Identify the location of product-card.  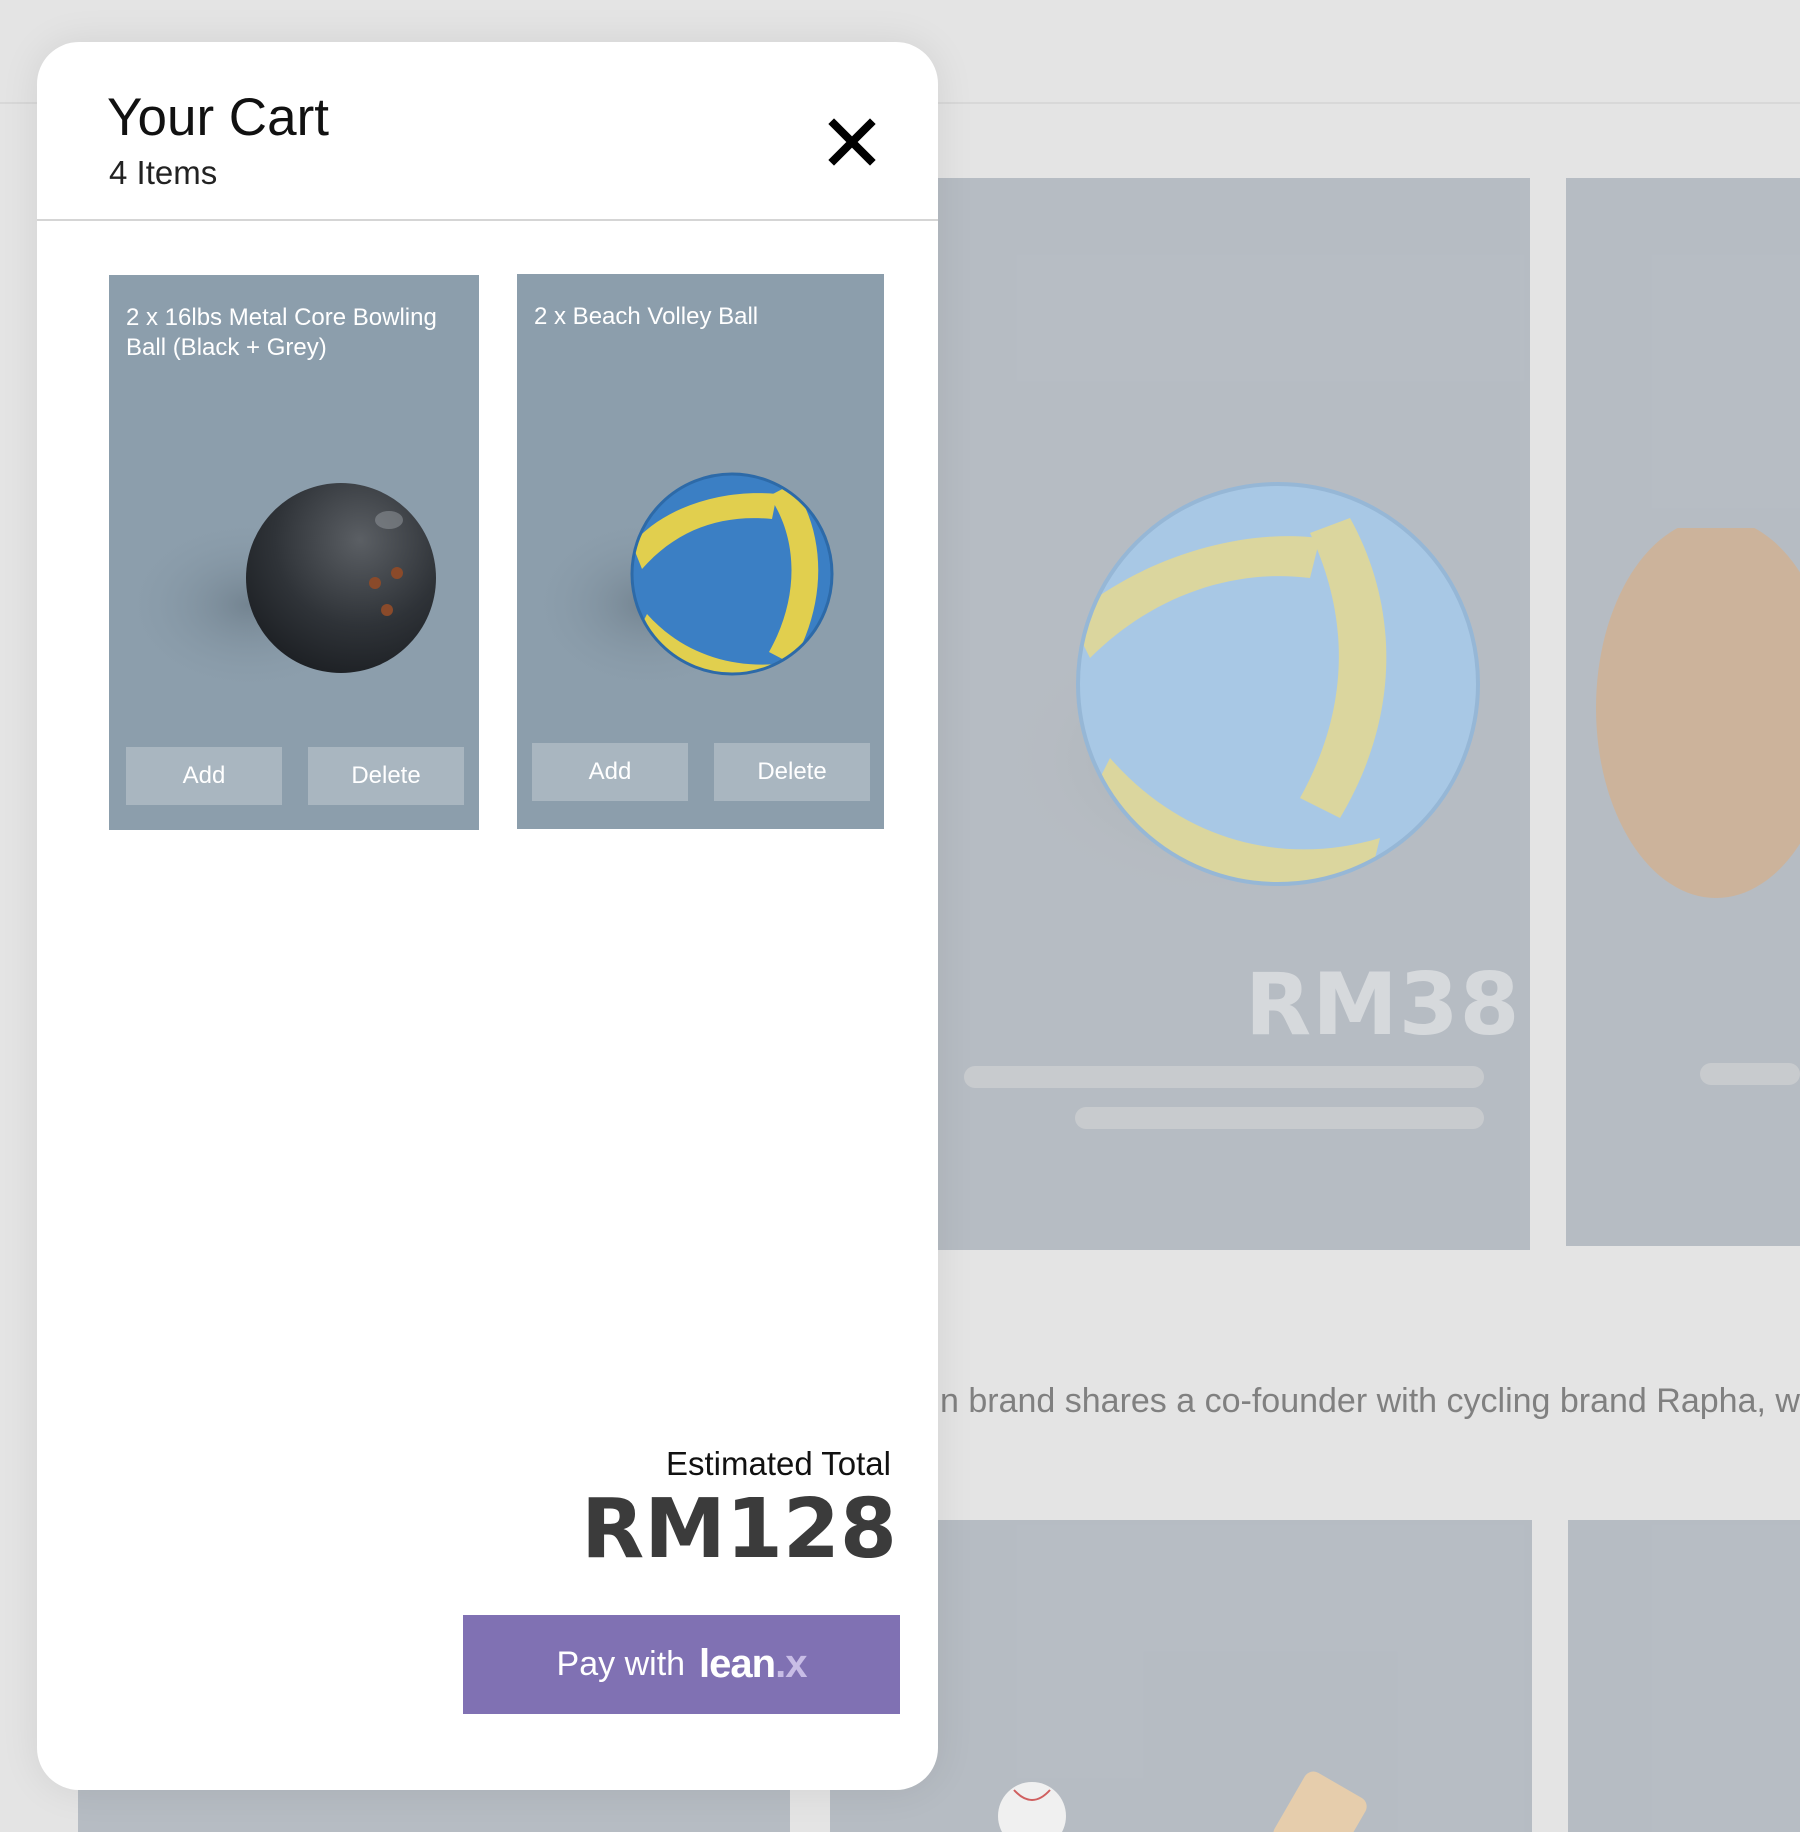
(1684, 1676).